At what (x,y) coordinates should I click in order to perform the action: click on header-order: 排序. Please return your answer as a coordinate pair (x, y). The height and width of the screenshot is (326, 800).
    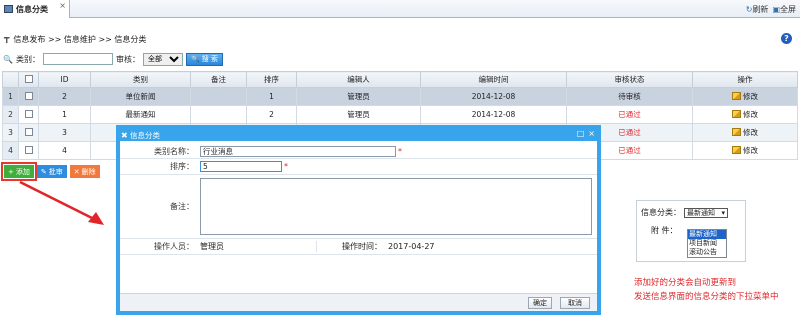
    Looking at the image, I should click on (271, 79).